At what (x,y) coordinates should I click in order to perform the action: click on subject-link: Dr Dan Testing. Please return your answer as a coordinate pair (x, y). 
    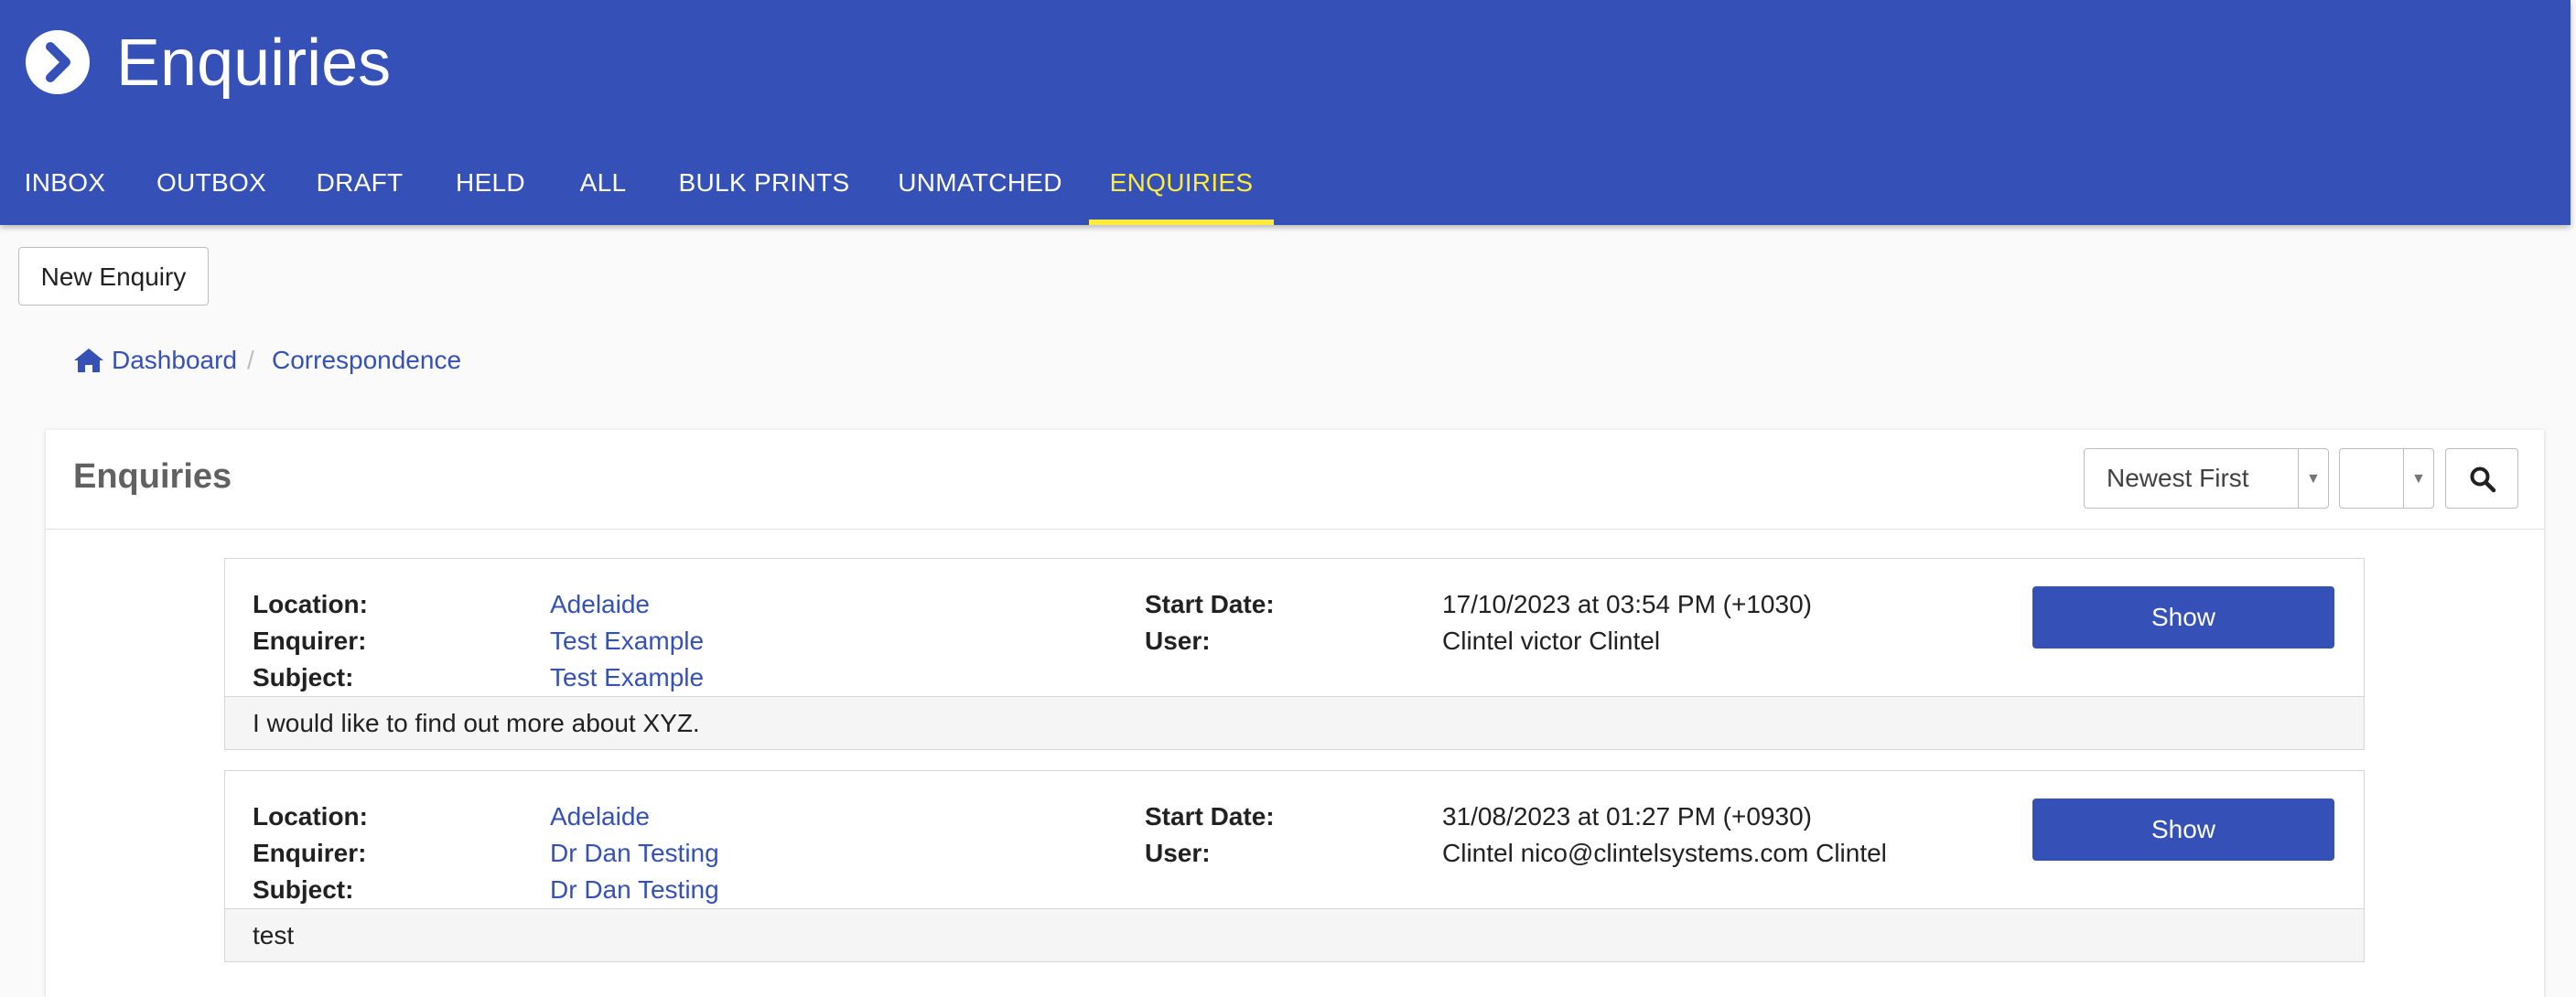
    Looking at the image, I should click on (634, 890).